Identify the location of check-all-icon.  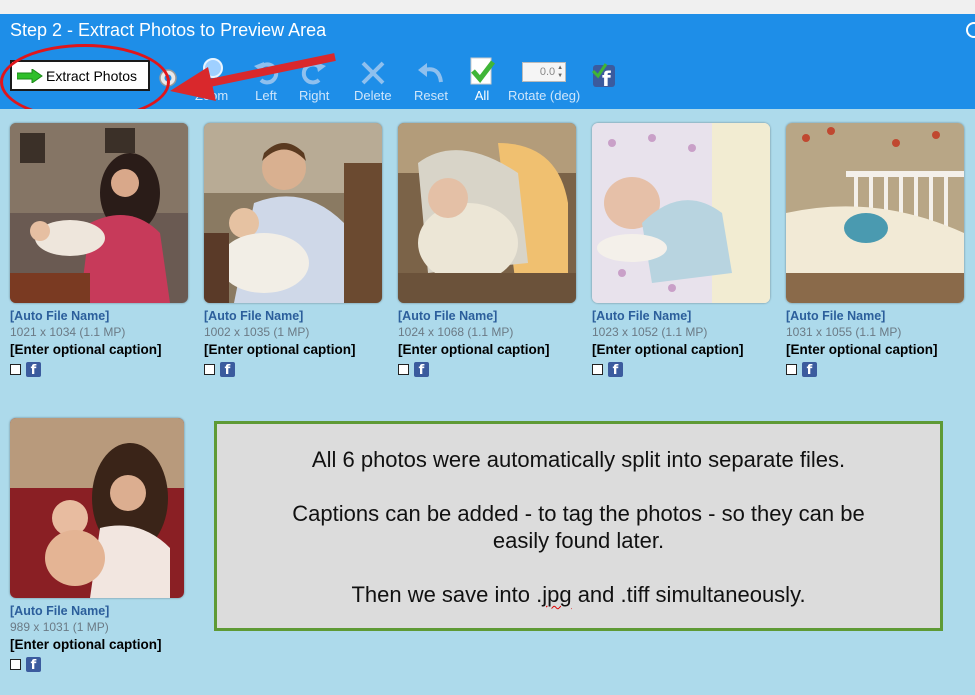
(482, 71).